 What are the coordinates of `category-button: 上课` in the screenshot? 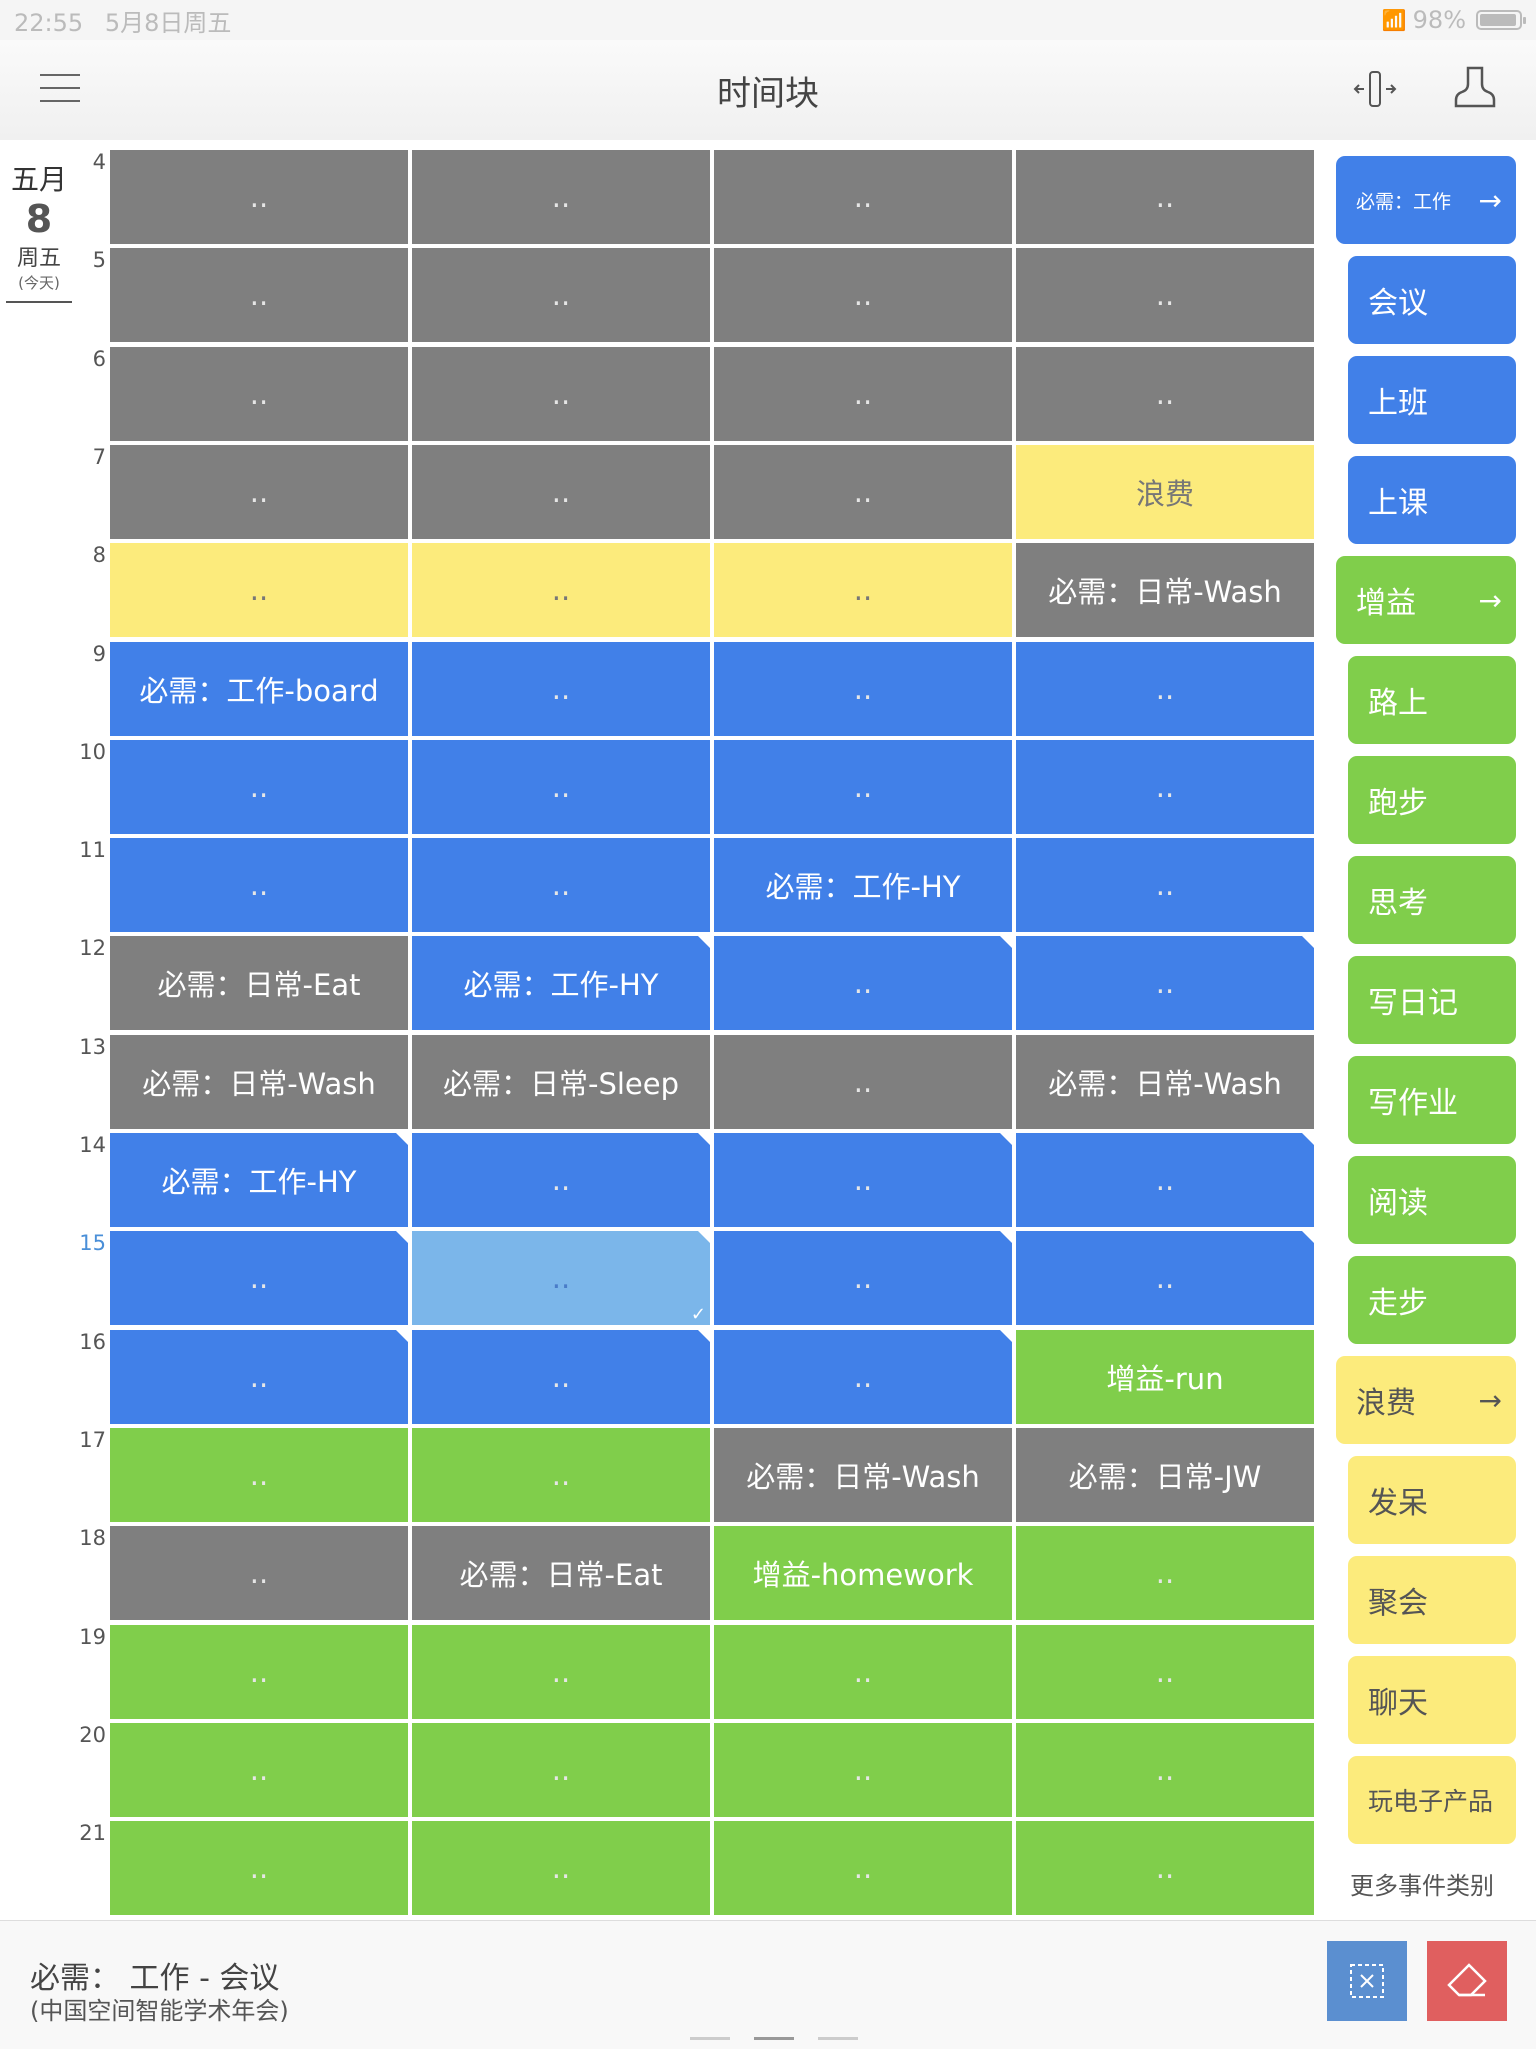 It's located at (1432, 500).